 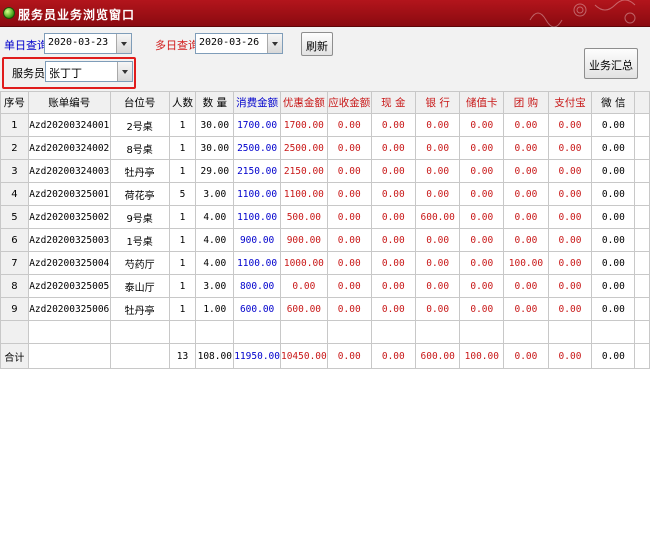 I want to click on cell-seq: 4, so click(x=14, y=194).